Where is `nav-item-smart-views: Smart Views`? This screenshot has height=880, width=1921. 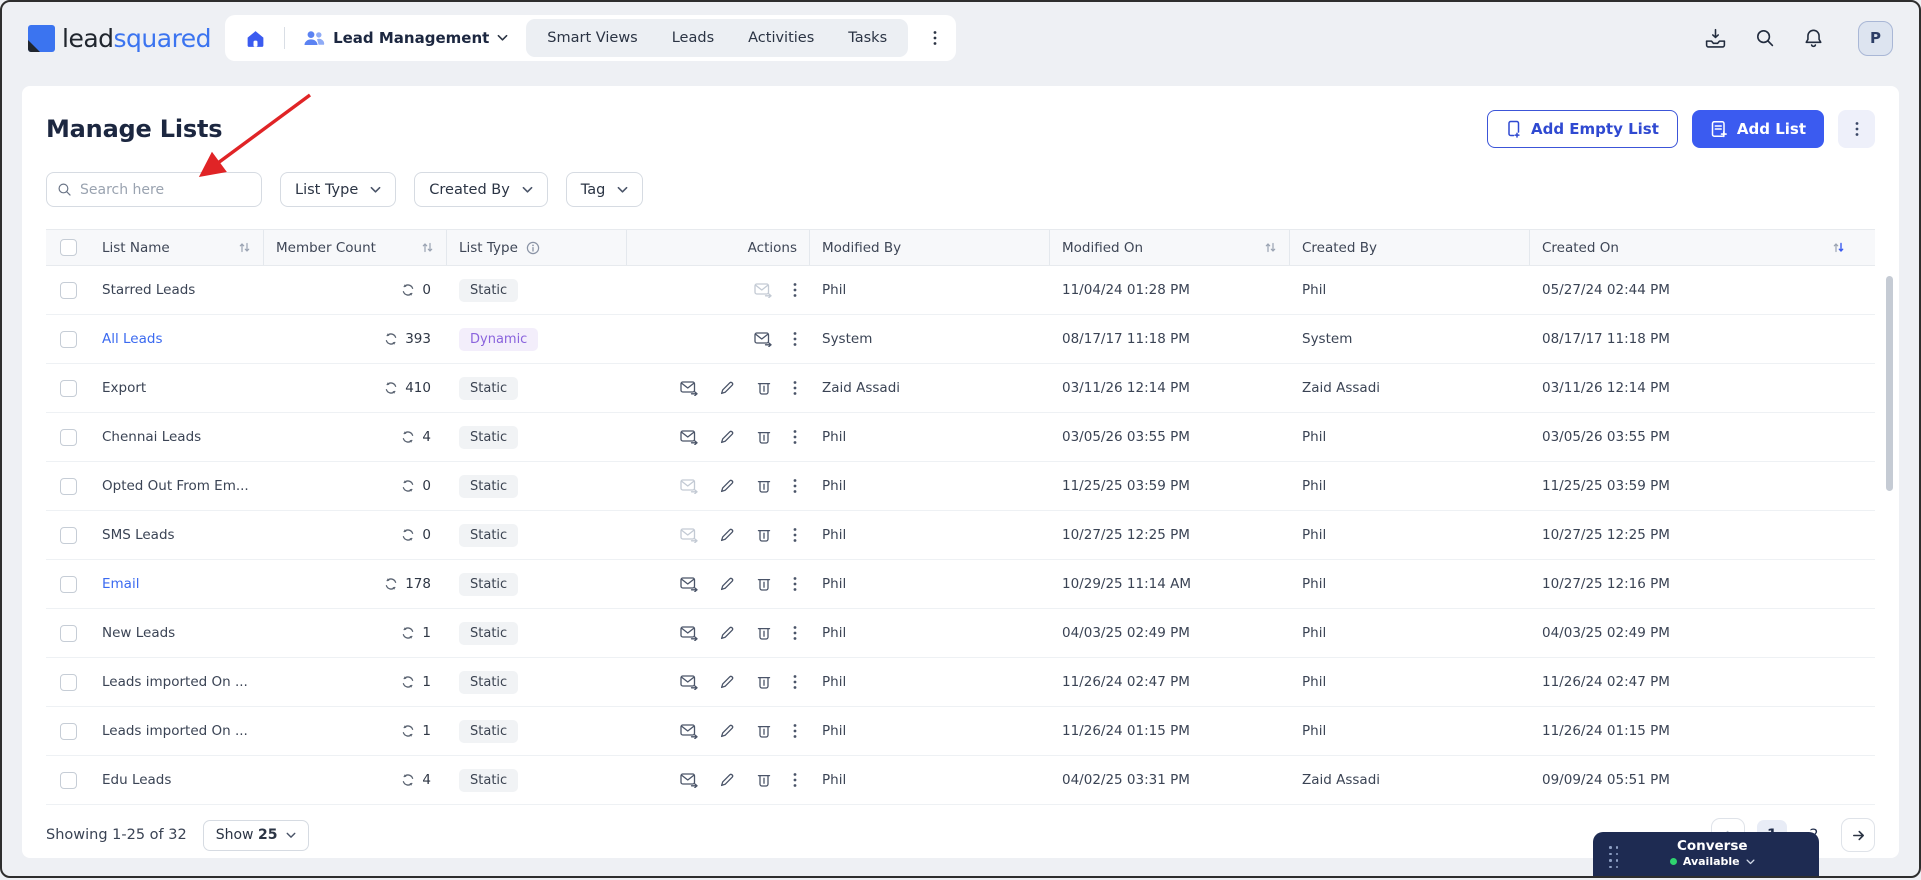
nav-item-smart-views: Smart Views is located at coordinates (592, 38).